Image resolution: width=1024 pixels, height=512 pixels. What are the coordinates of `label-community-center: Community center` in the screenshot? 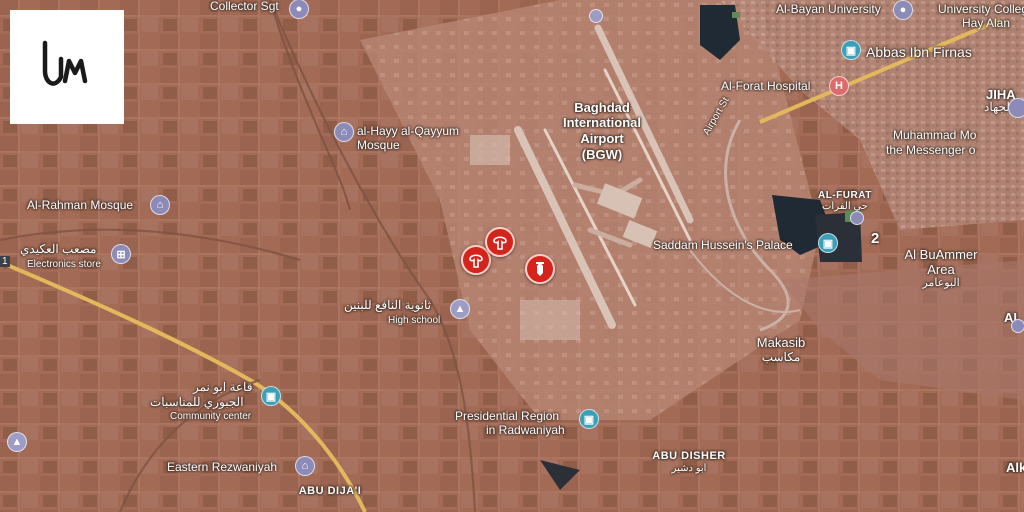 It's located at (211, 416).